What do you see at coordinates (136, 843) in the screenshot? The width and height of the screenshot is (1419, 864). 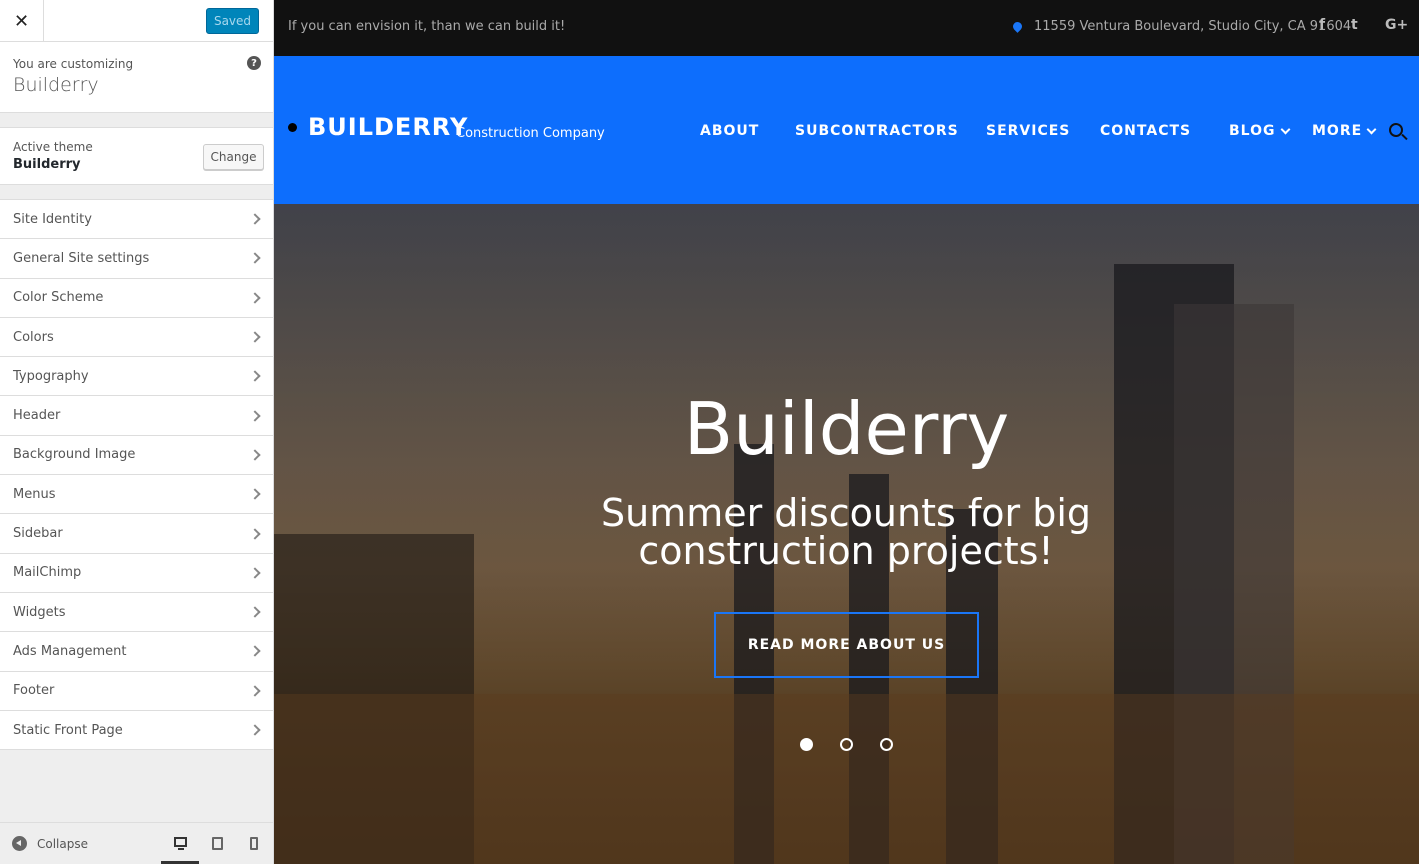 I see `customizer-footer: Collapse` at bounding box center [136, 843].